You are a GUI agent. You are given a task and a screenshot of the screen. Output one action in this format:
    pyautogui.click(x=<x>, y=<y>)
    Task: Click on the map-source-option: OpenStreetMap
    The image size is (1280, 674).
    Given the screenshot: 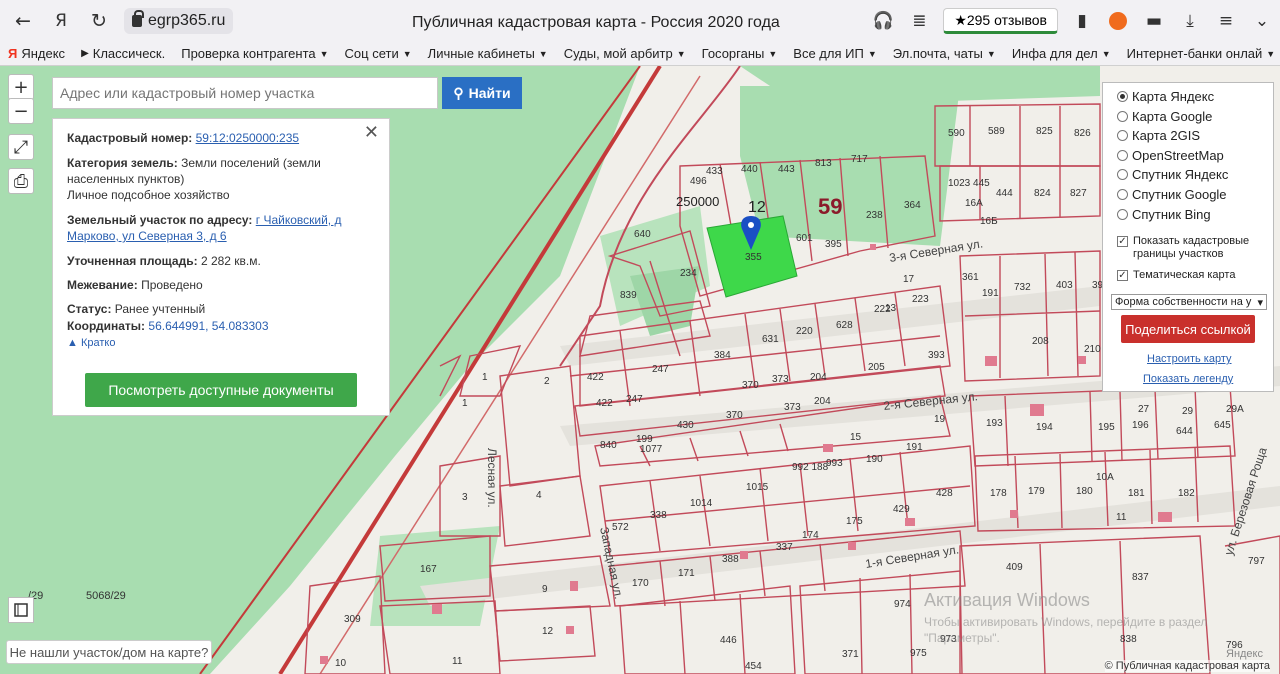 What is the action you would take?
    pyautogui.click(x=1170, y=155)
    